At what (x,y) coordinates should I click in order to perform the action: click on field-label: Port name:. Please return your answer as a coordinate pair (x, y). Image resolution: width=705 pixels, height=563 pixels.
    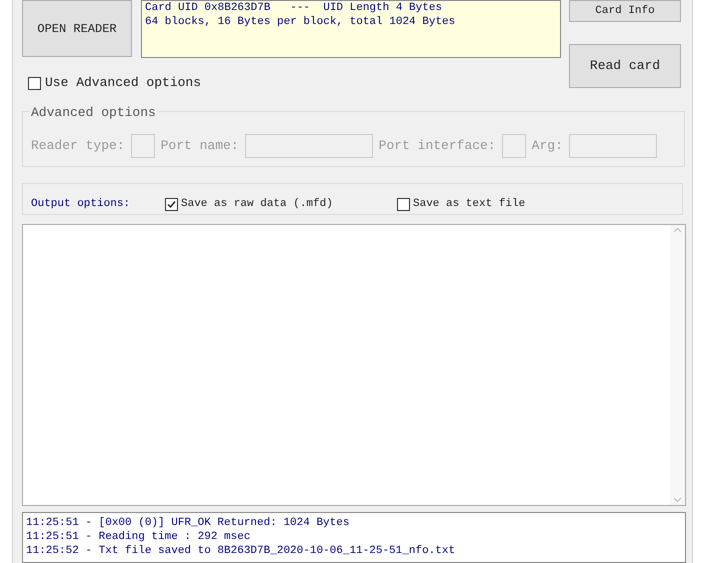
    Looking at the image, I should click on (199, 146).